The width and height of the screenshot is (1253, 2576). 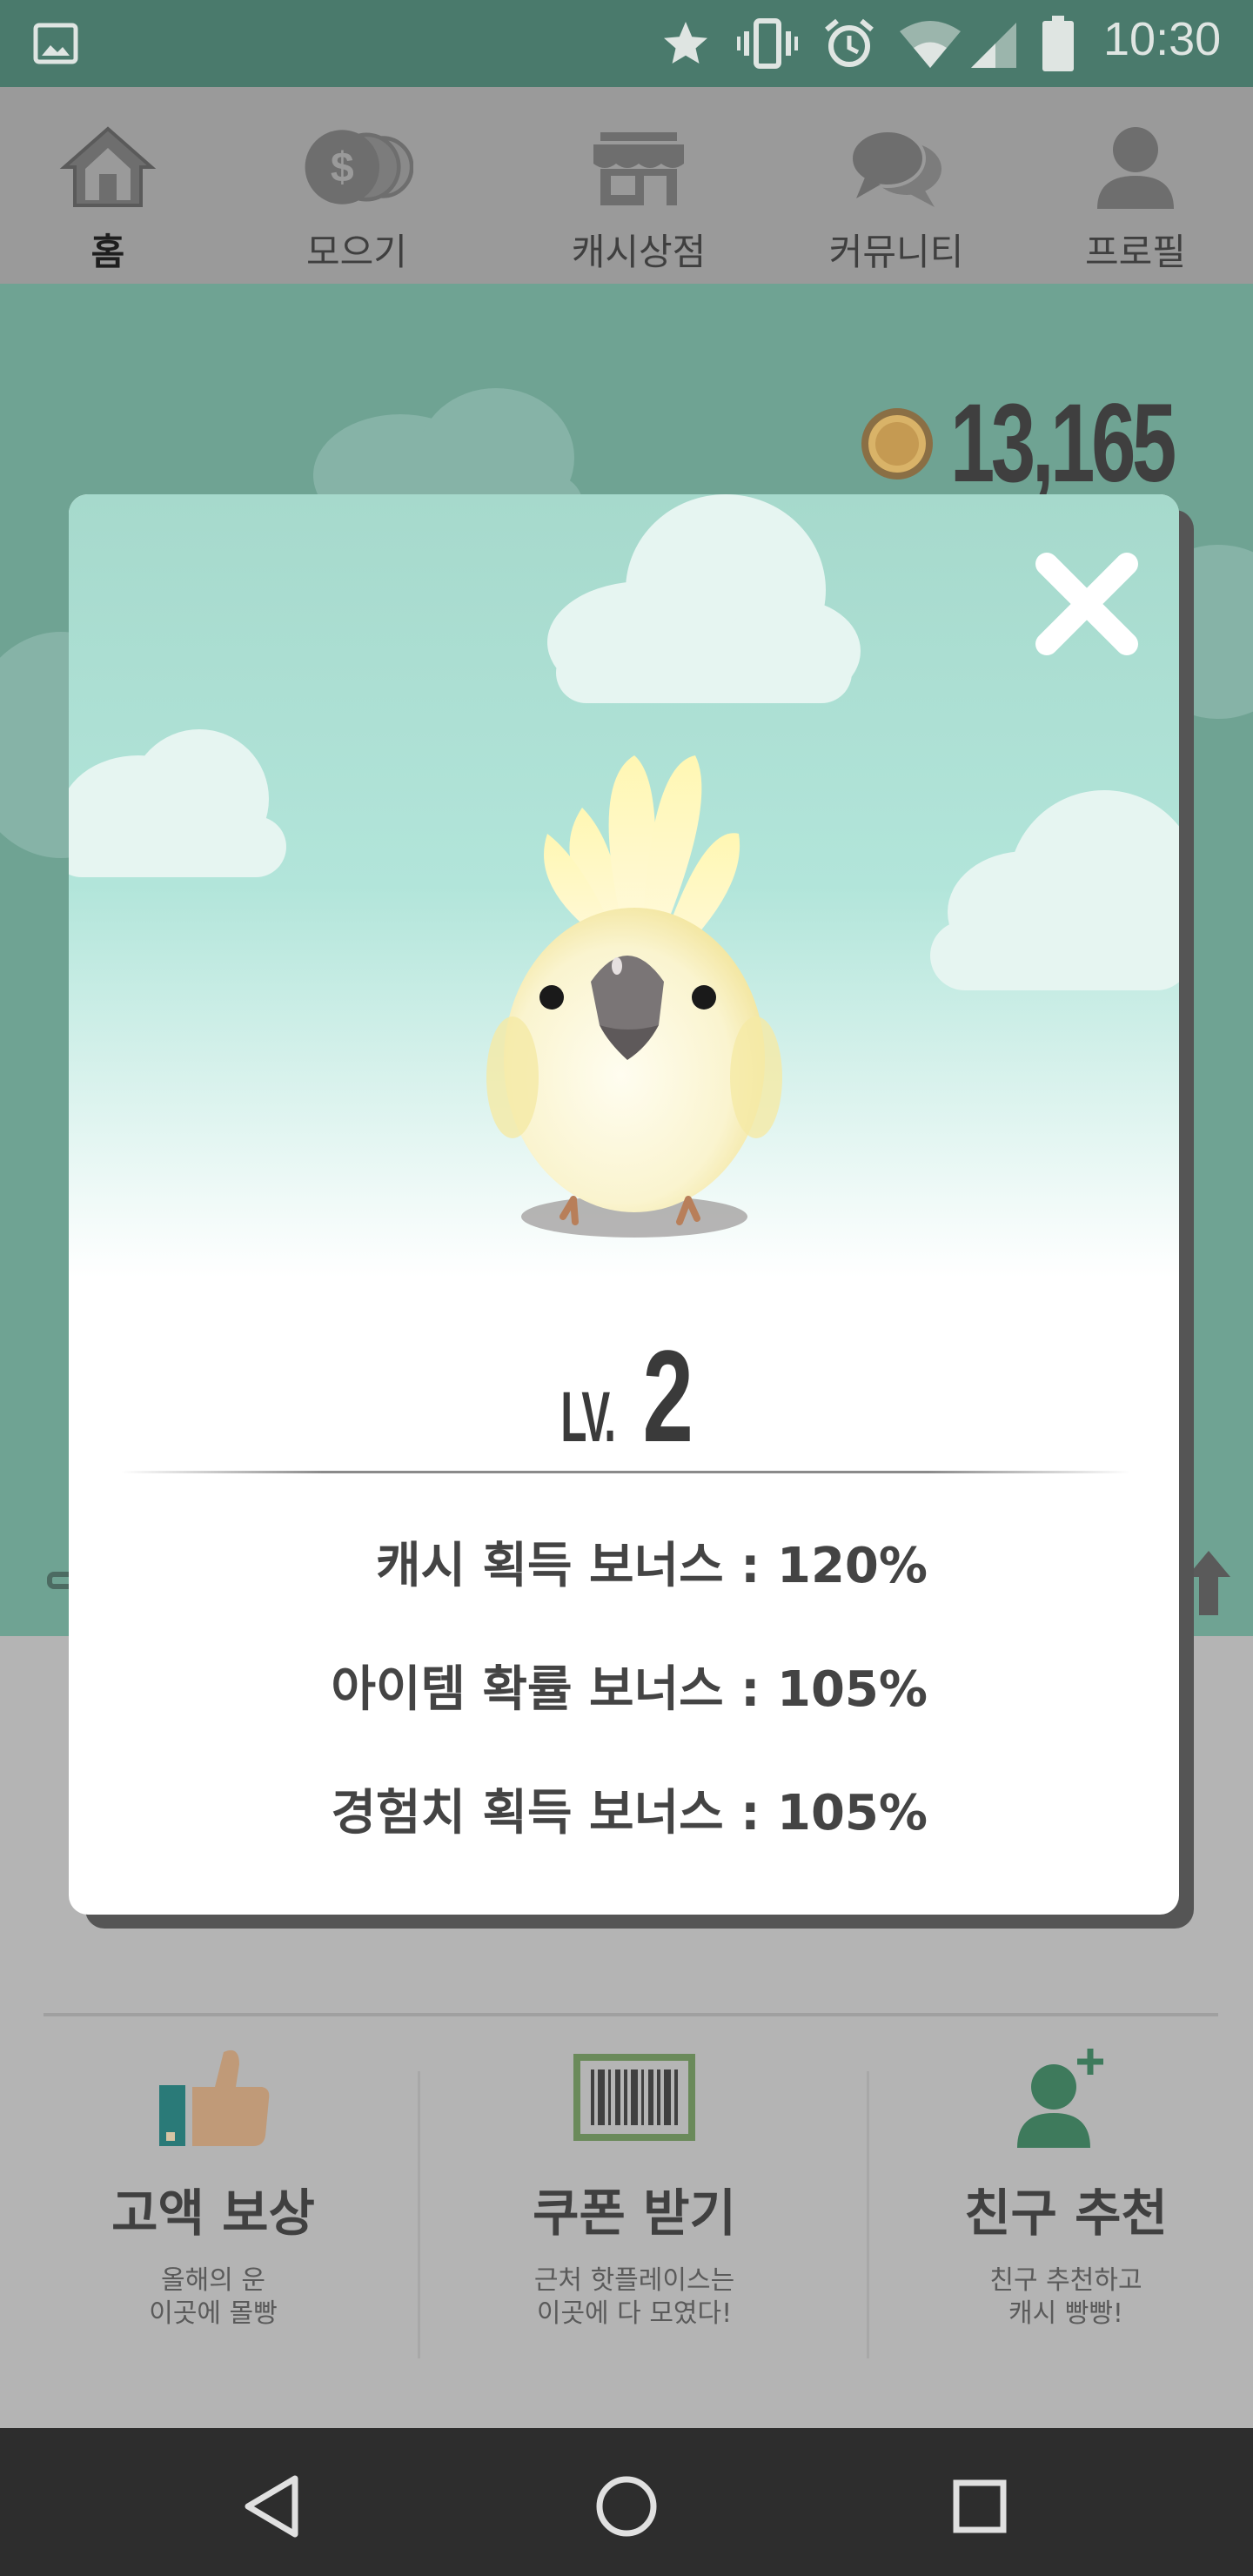 I want to click on close-icon, so click(x=1086, y=604).